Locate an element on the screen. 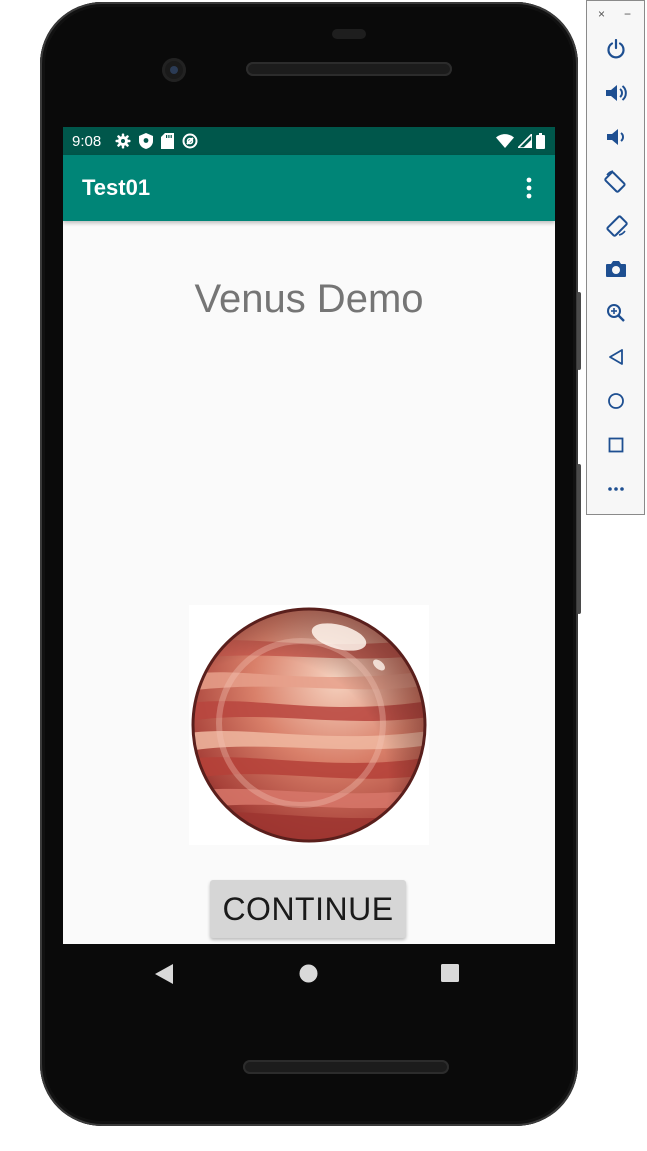 Image resolution: width=647 pixels, height=1151 pixels. camera-icon is located at coordinates (616, 269).